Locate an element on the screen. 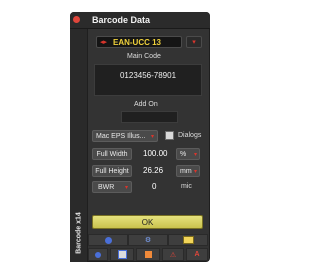  toolbar-button-color is located at coordinates (148, 254).